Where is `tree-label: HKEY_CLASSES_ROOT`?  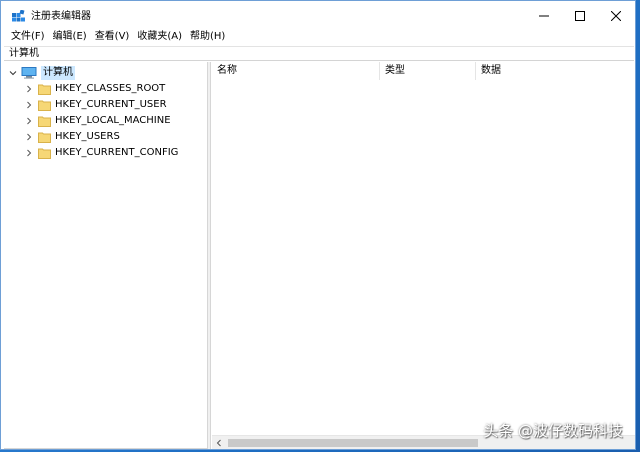 tree-label: HKEY_CLASSES_ROOT is located at coordinates (110, 88).